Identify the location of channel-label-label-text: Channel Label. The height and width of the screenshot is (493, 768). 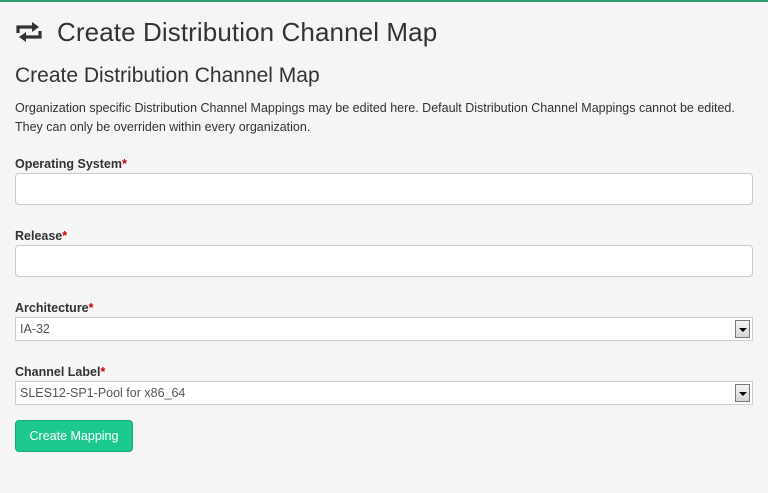
(58, 372).